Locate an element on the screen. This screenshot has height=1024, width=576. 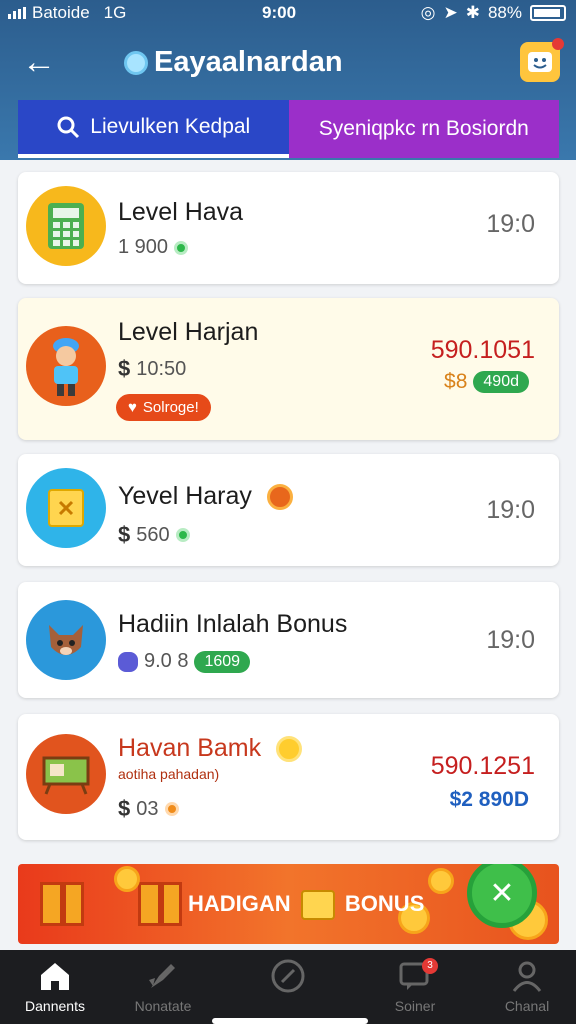
smile-icon is located at coordinates (540, 62).